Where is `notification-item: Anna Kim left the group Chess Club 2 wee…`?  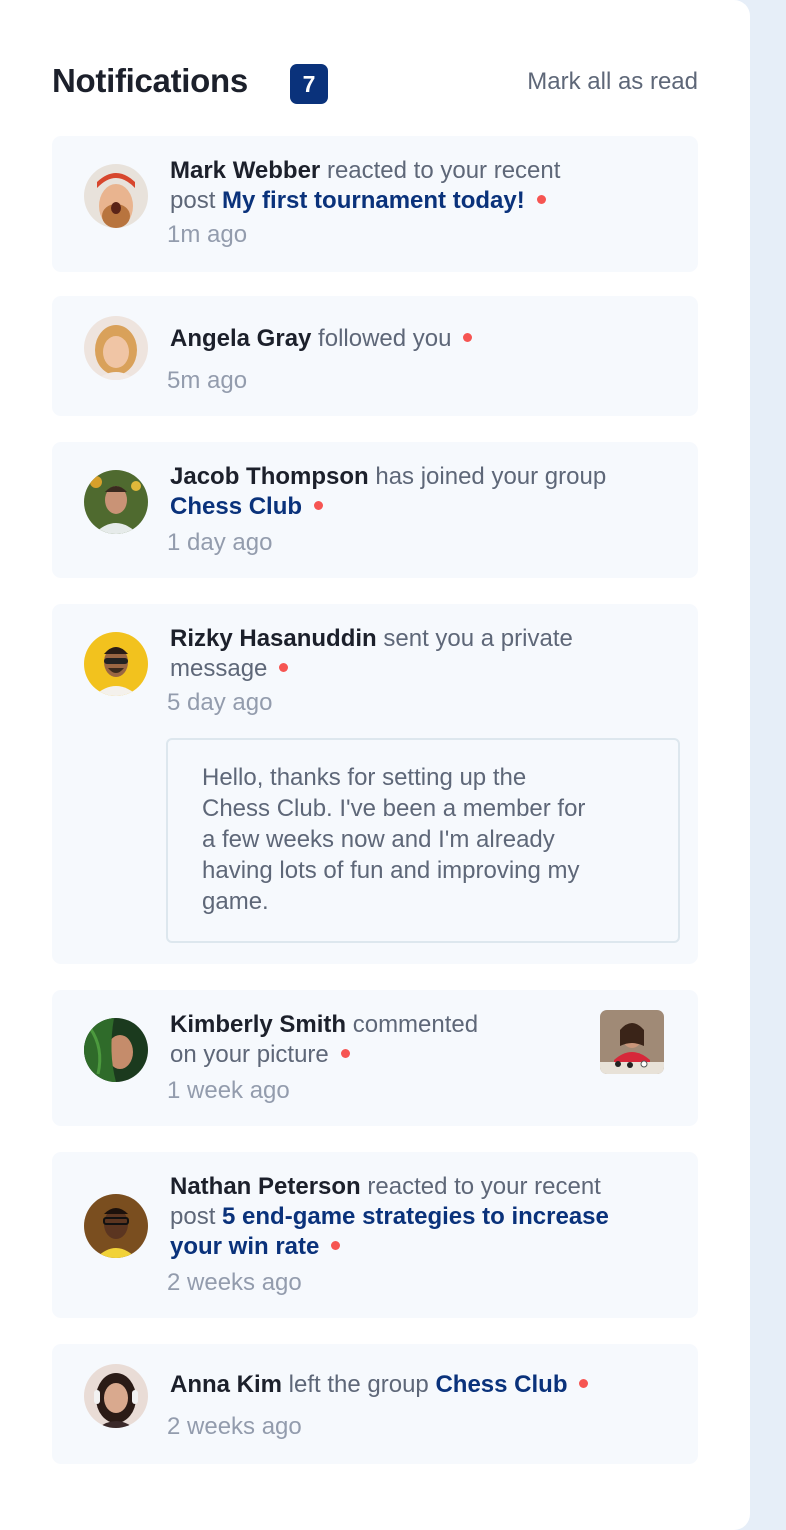 notification-item: Anna Kim left the group Chess Club 2 wee… is located at coordinates (375, 1404).